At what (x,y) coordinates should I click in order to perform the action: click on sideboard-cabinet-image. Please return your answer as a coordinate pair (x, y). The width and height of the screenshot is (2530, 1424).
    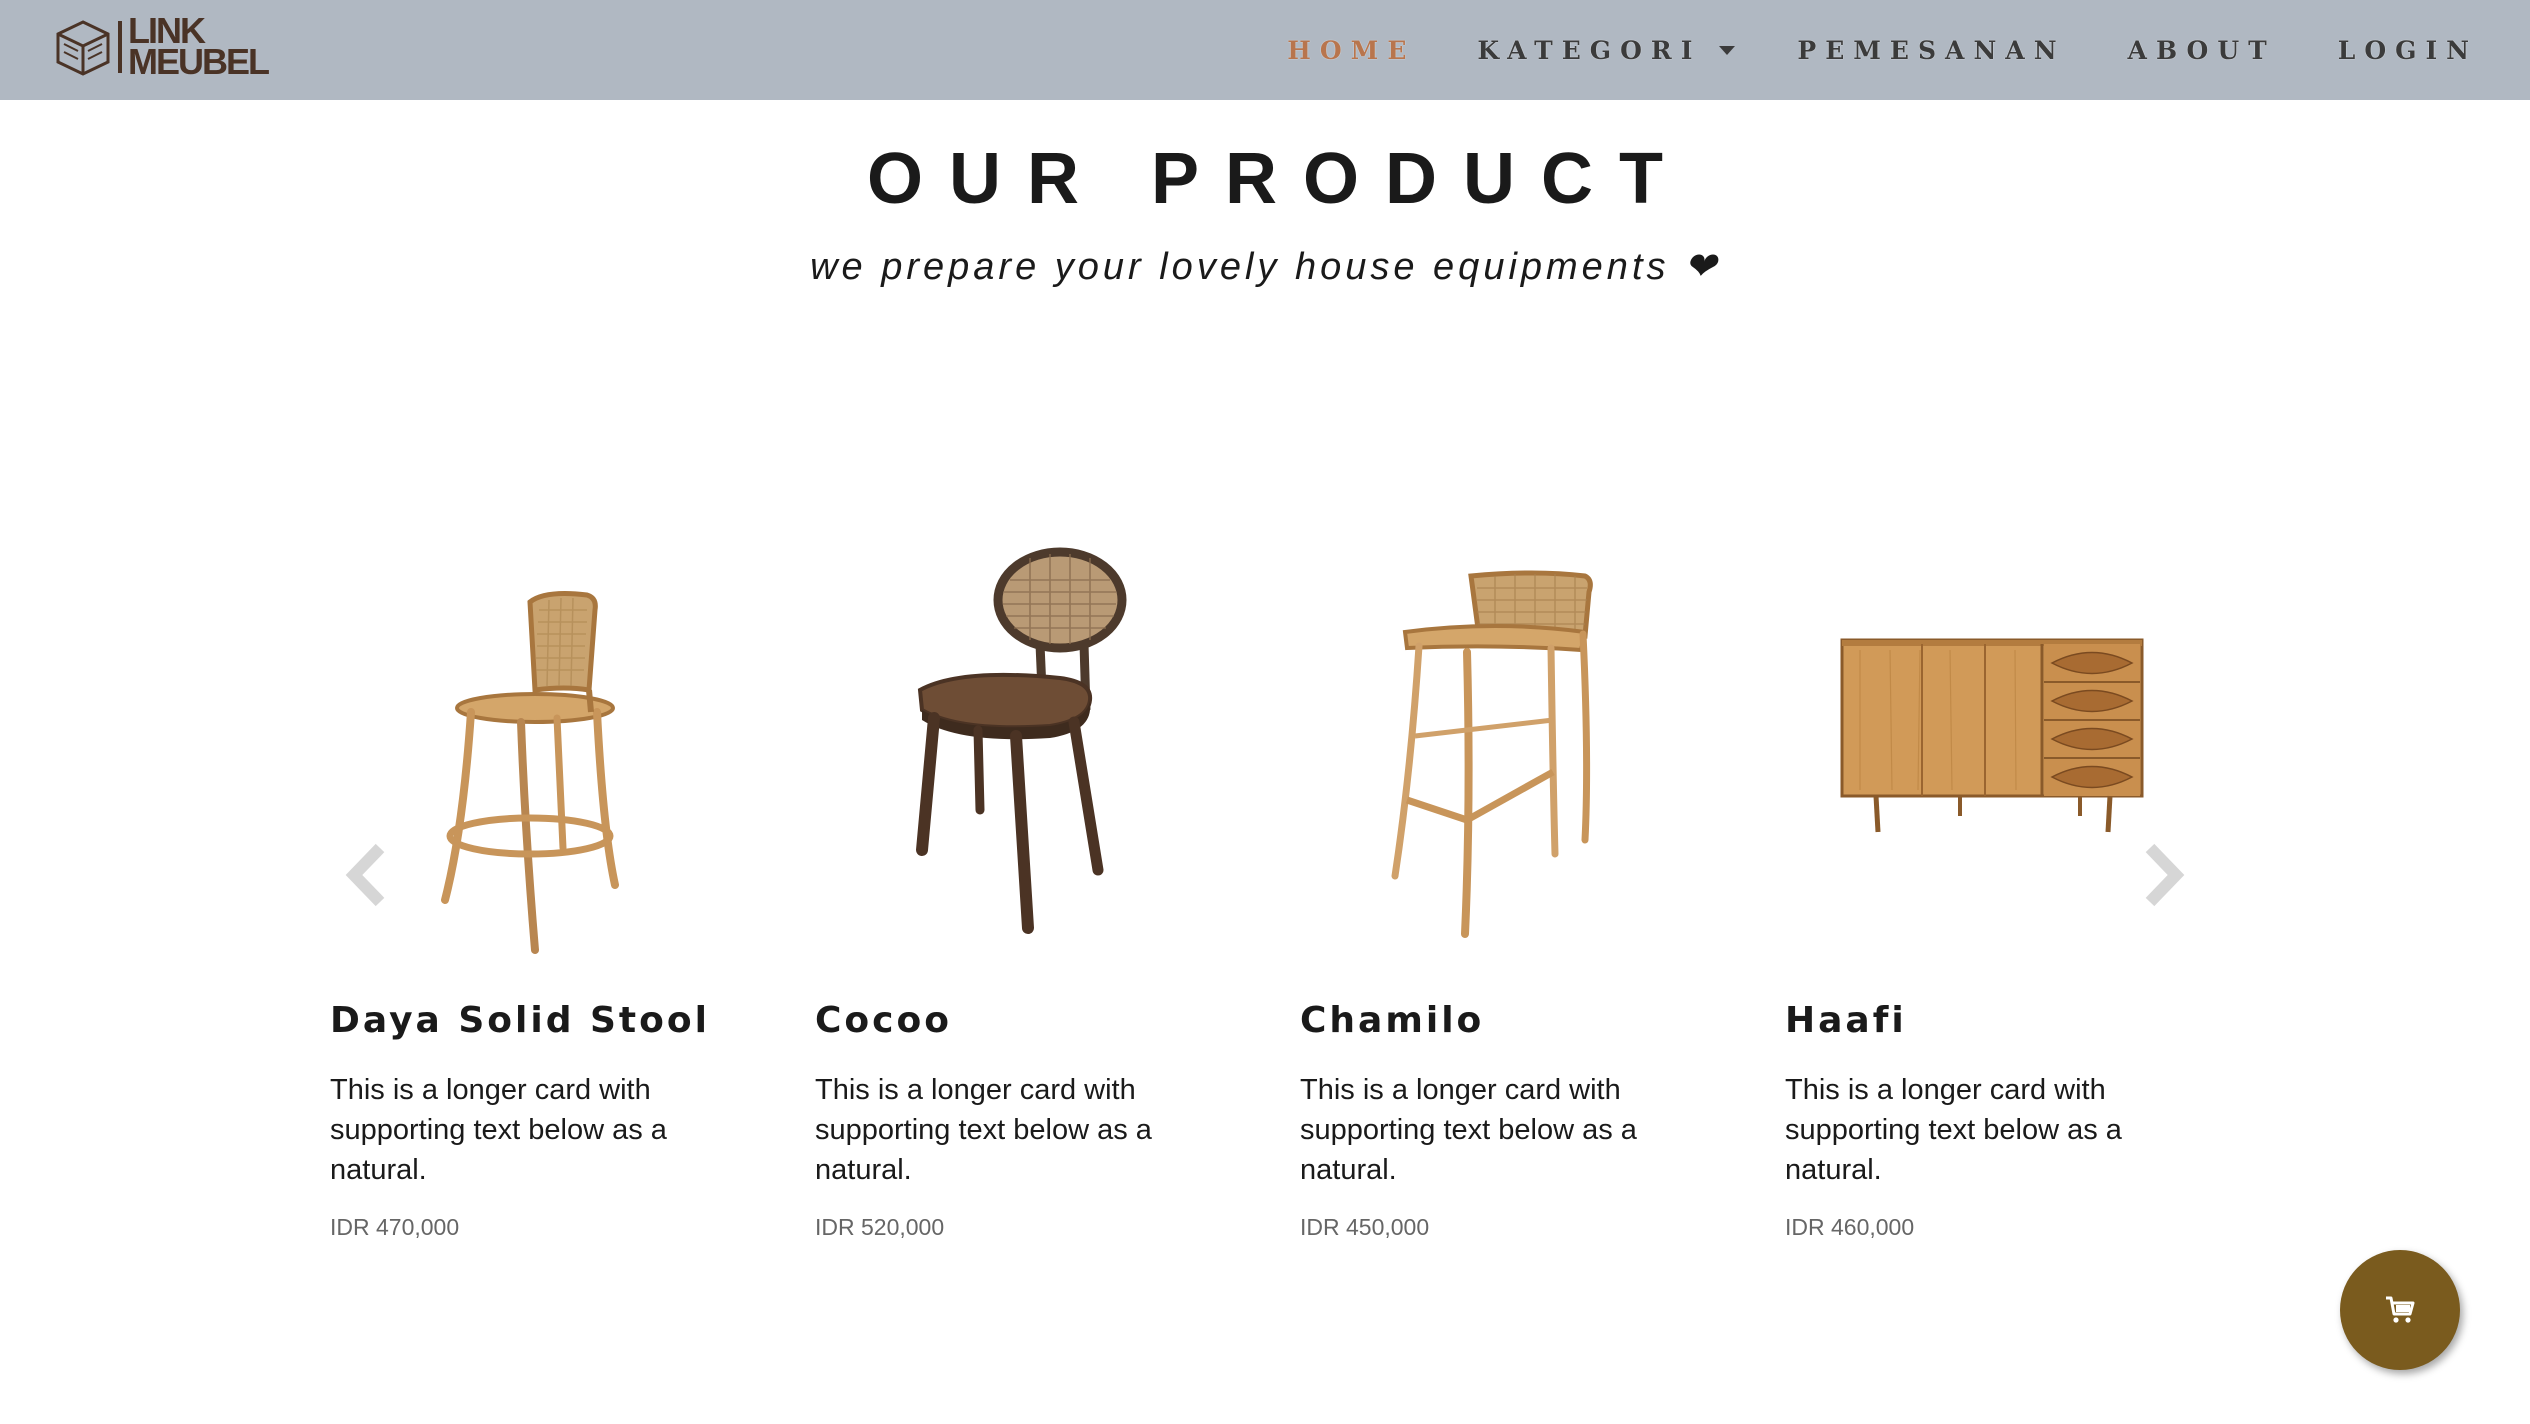
    Looking at the image, I should click on (1992, 735).